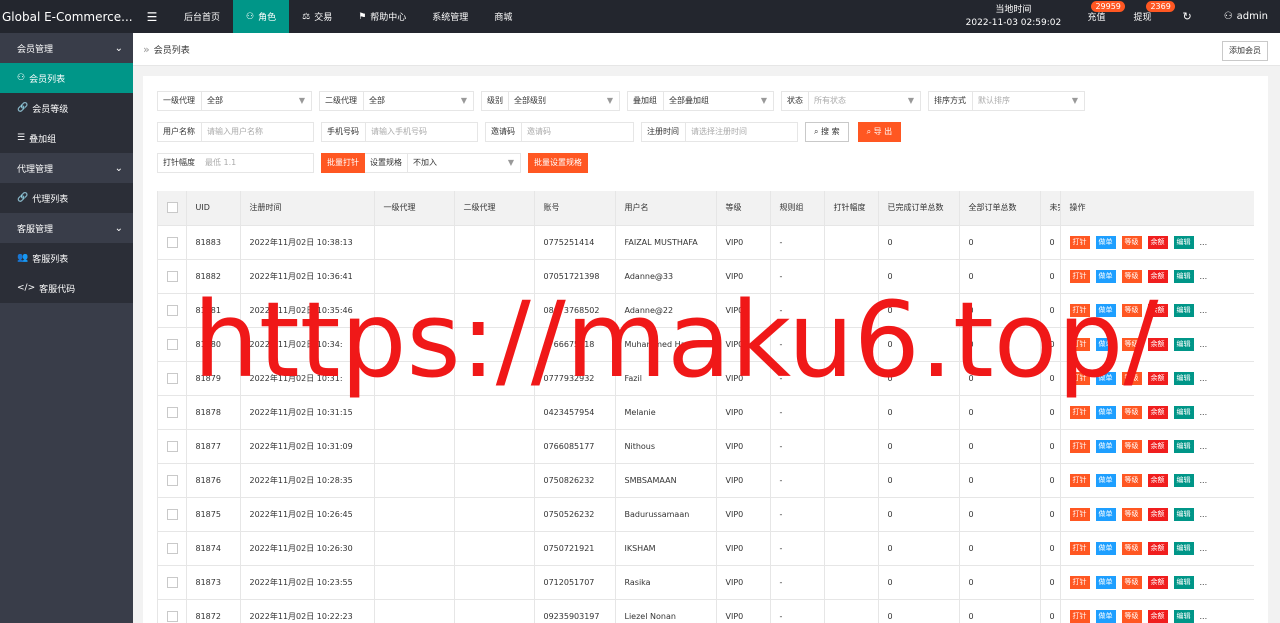 The width and height of the screenshot is (1280, 623). What do you see at coordinates (1186, 16) in the screenshot?
I see `refresh-icon: ↻` at bounding box center [1186, 16].